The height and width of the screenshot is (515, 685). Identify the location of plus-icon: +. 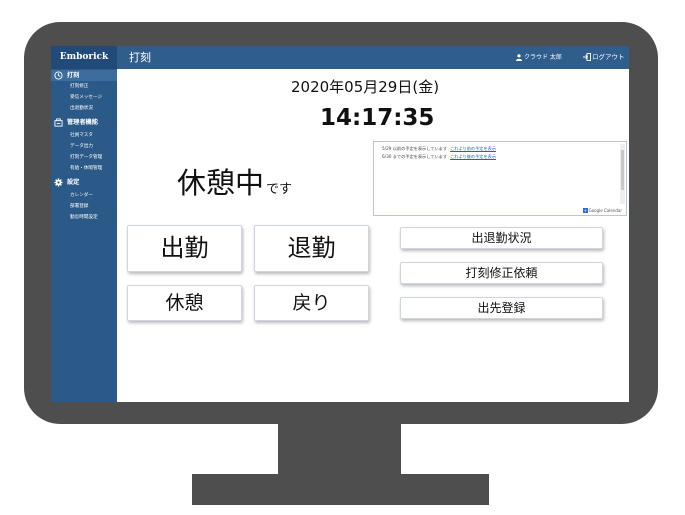
(585, 210).